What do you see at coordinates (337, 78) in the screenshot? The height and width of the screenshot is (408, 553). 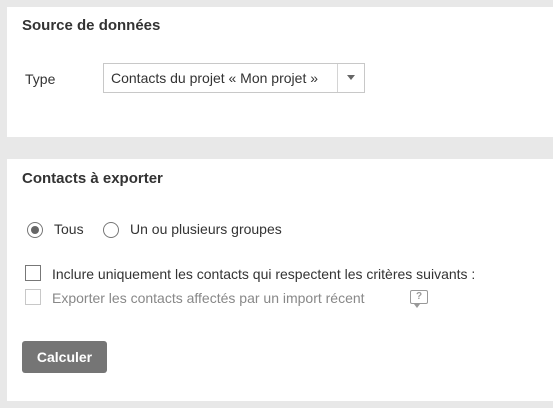 I see `select-divider` at bounding box center [337, 78].